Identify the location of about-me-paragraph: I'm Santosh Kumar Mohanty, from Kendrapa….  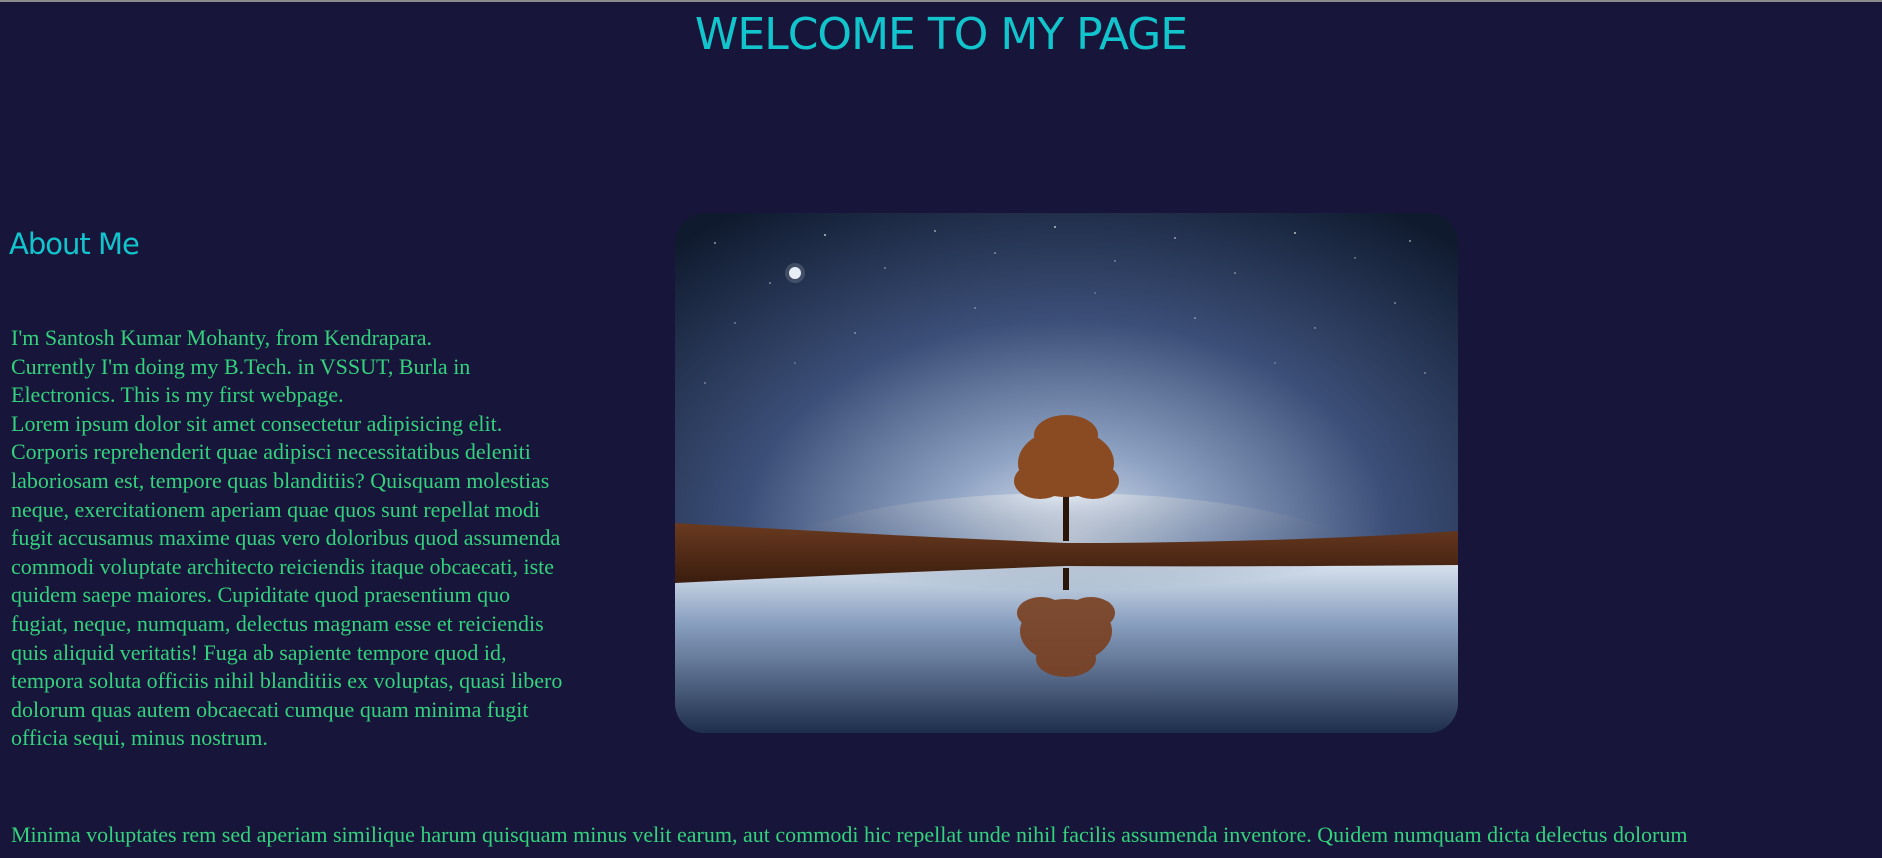
(287, 538).